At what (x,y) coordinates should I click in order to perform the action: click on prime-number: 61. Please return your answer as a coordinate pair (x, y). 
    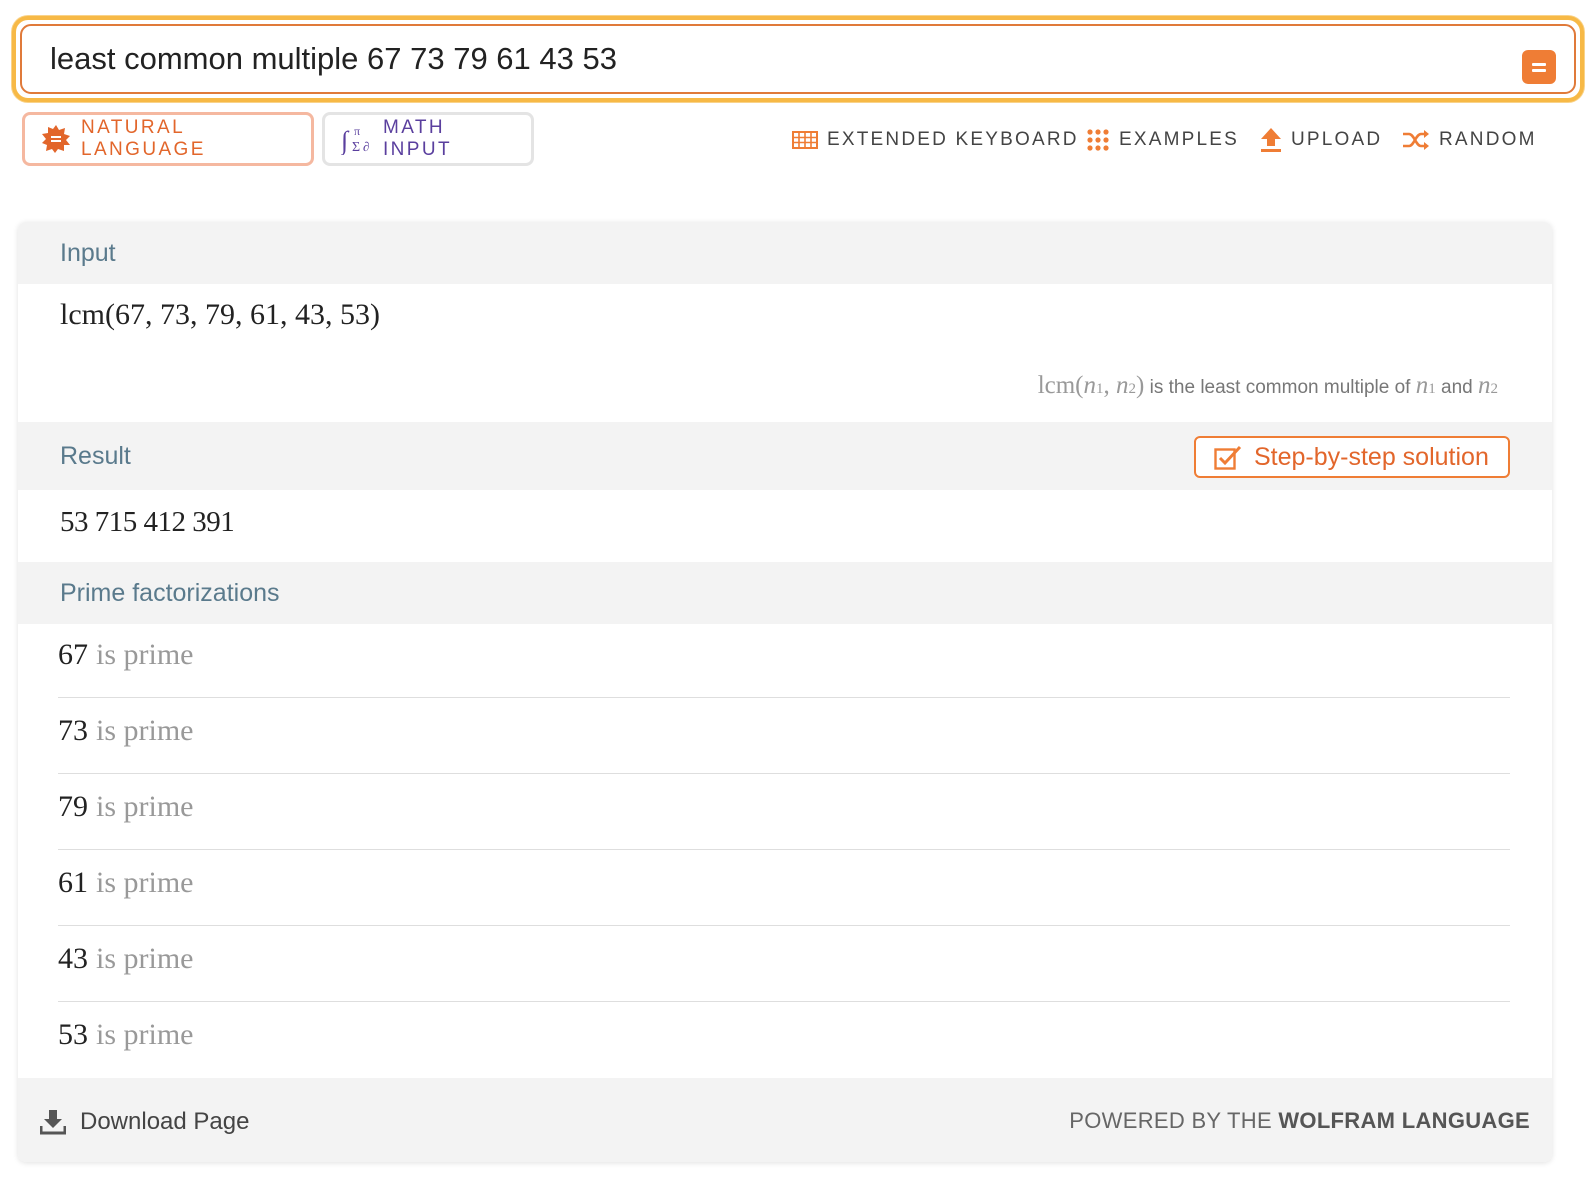
    Looking at the image, I should click on (73, 882).